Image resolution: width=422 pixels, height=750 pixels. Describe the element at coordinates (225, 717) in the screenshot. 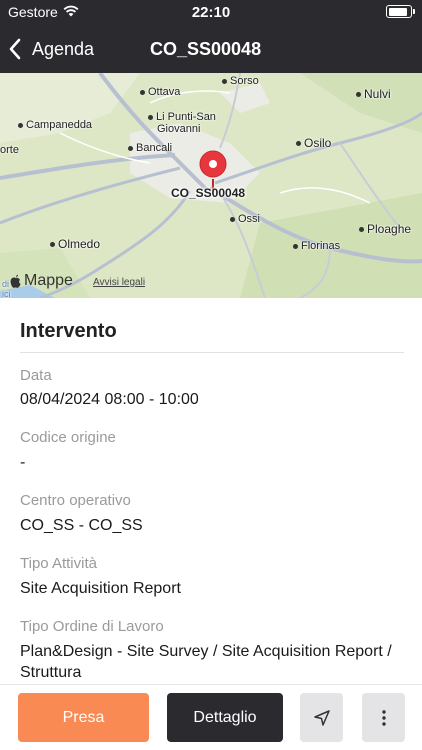

I see `dettaglio-button: Dettaglio` at that location.